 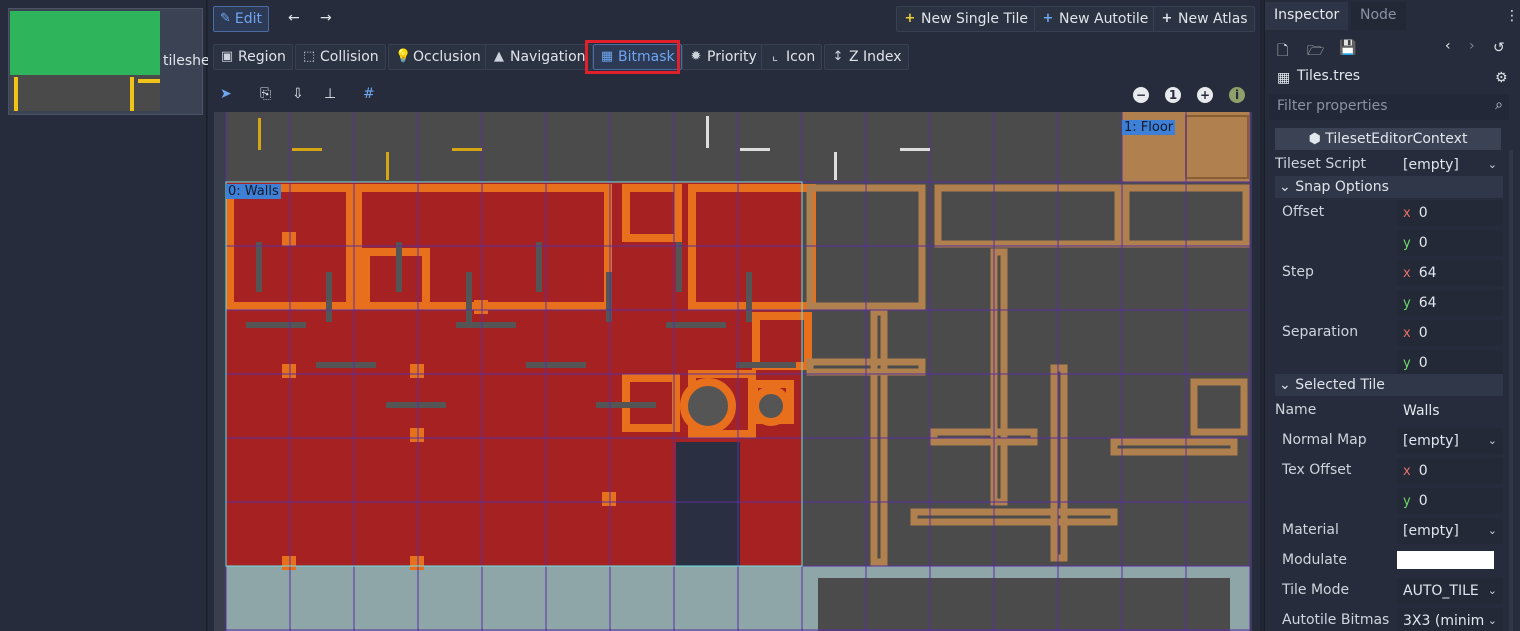 What do you see at coordinates (1204, 19) in the screenshot?
I see `new-atlas-button: + New Atlas` at bounding box center [1204, 19].